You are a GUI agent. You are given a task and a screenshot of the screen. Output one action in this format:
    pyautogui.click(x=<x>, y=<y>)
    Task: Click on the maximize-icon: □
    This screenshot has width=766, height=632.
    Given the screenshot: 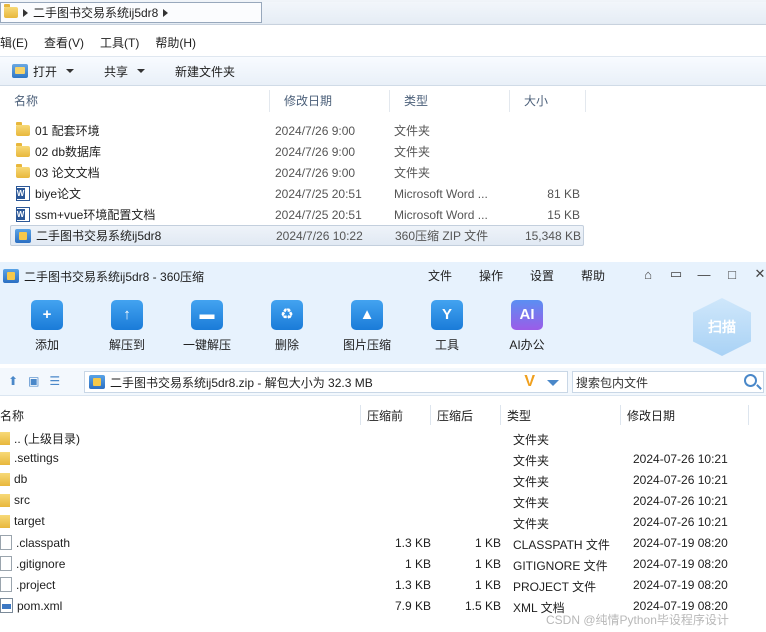 What is the action you would take?
    pyautogui.click(x=732, y=274)
    